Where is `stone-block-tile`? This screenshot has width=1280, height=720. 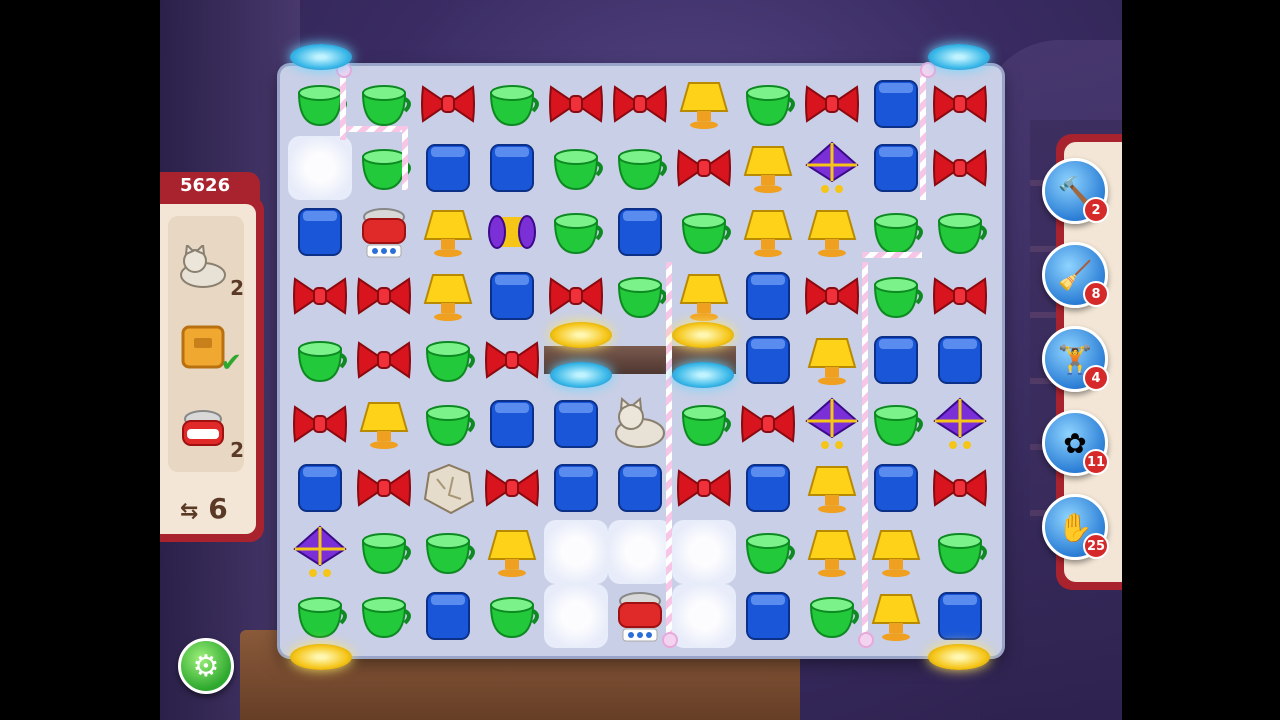 stone-block-tile is located at coordinates (448, 488).